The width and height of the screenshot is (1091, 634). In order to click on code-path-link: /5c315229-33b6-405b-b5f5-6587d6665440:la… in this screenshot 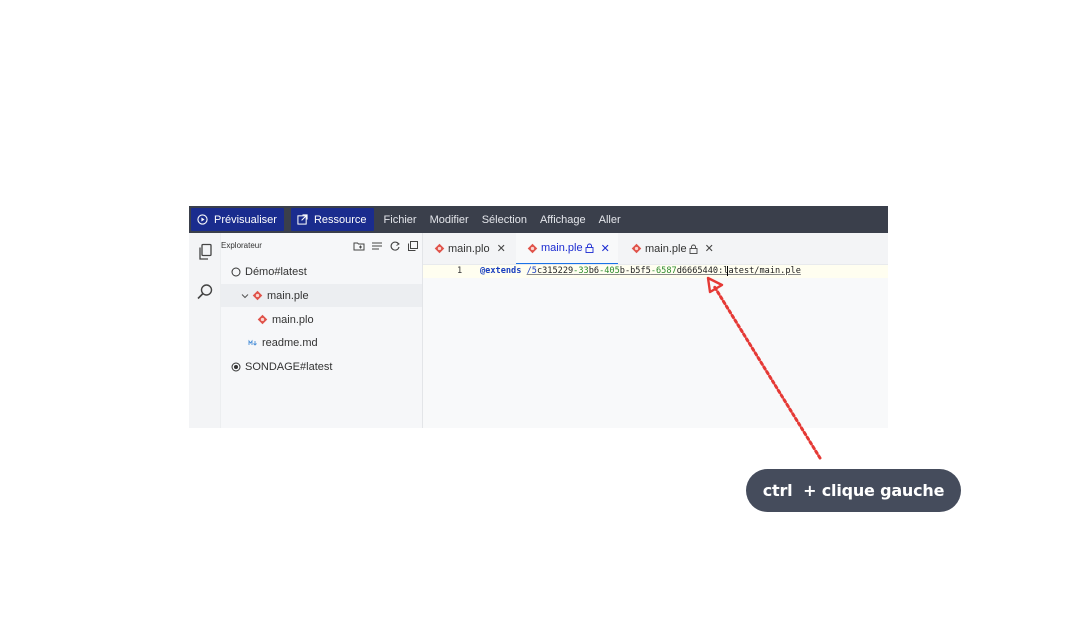, I will do `click(663, 270)`.